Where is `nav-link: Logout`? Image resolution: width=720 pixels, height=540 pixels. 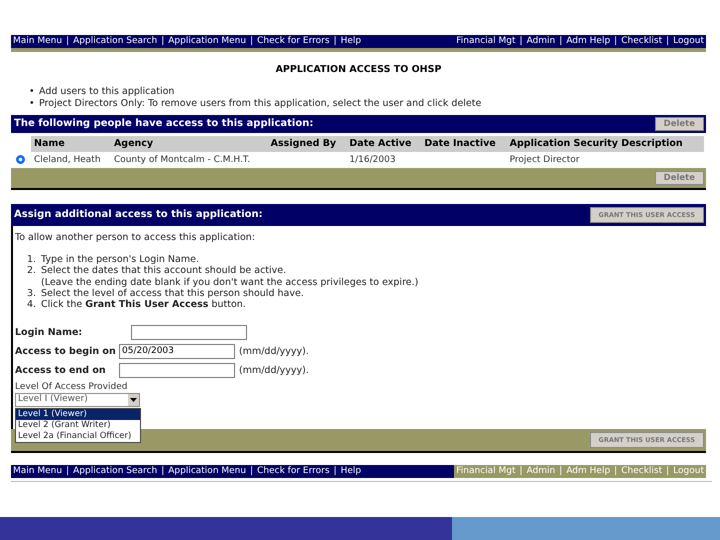 nav-link: Logout is located at coordinates (688, 41).